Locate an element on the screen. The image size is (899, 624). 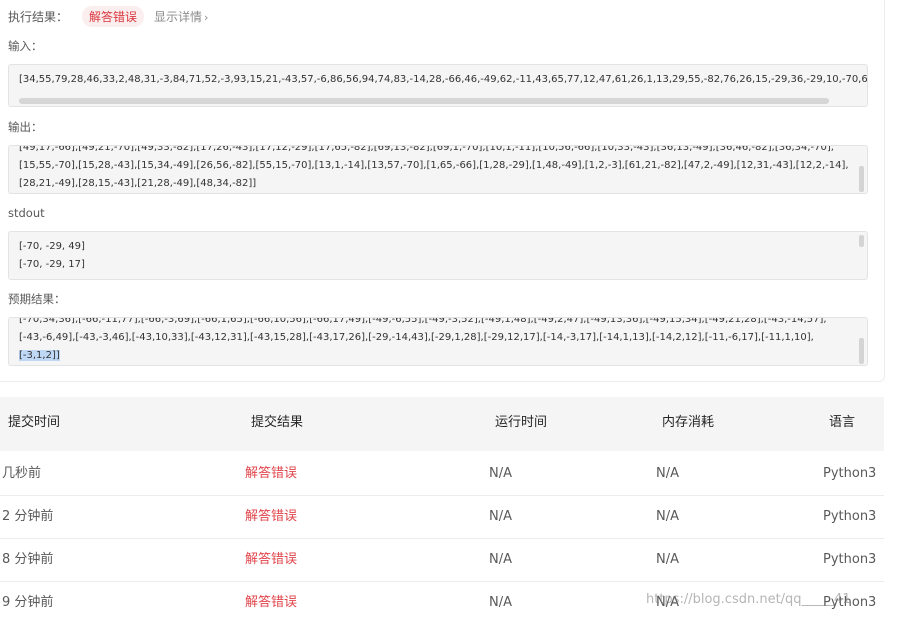
result-row: 执行结果： 解答错误 显示详情 › is located at coordinates (108, 16).